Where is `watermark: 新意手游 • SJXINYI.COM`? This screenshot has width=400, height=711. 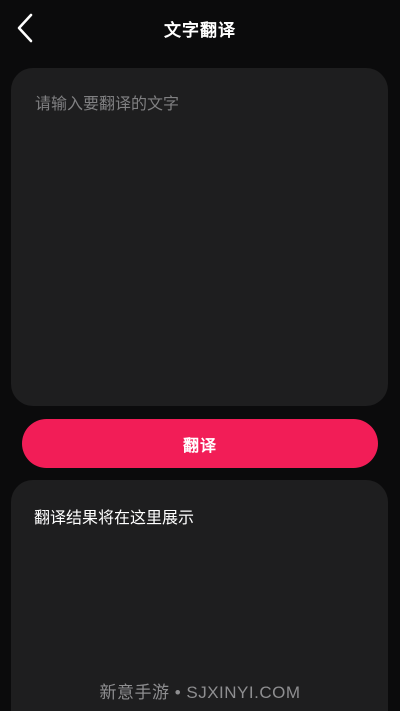 watermark: 新意手游 • SJXINYI.COM is located at coordinates (200, 692).